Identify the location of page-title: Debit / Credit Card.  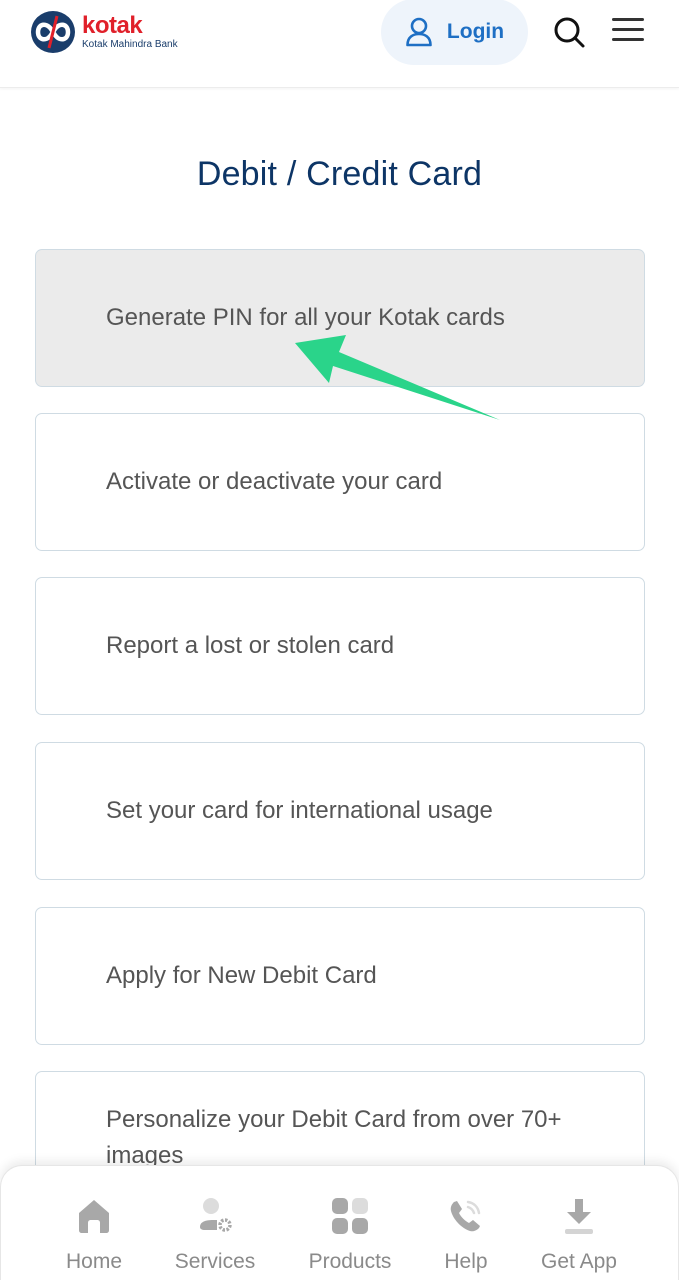
(339, 174).